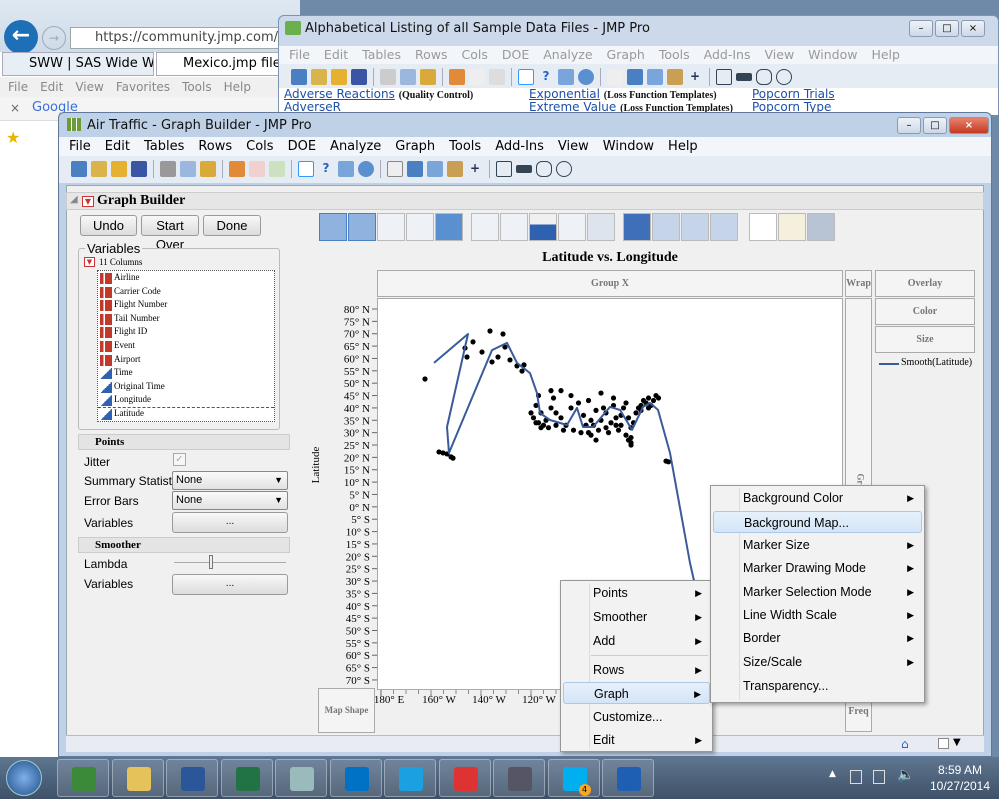  What do you see at coordinates (357, 409) in the screenshot?
I see `y-tick-label: 40° N` at bounding box center [357, 409].